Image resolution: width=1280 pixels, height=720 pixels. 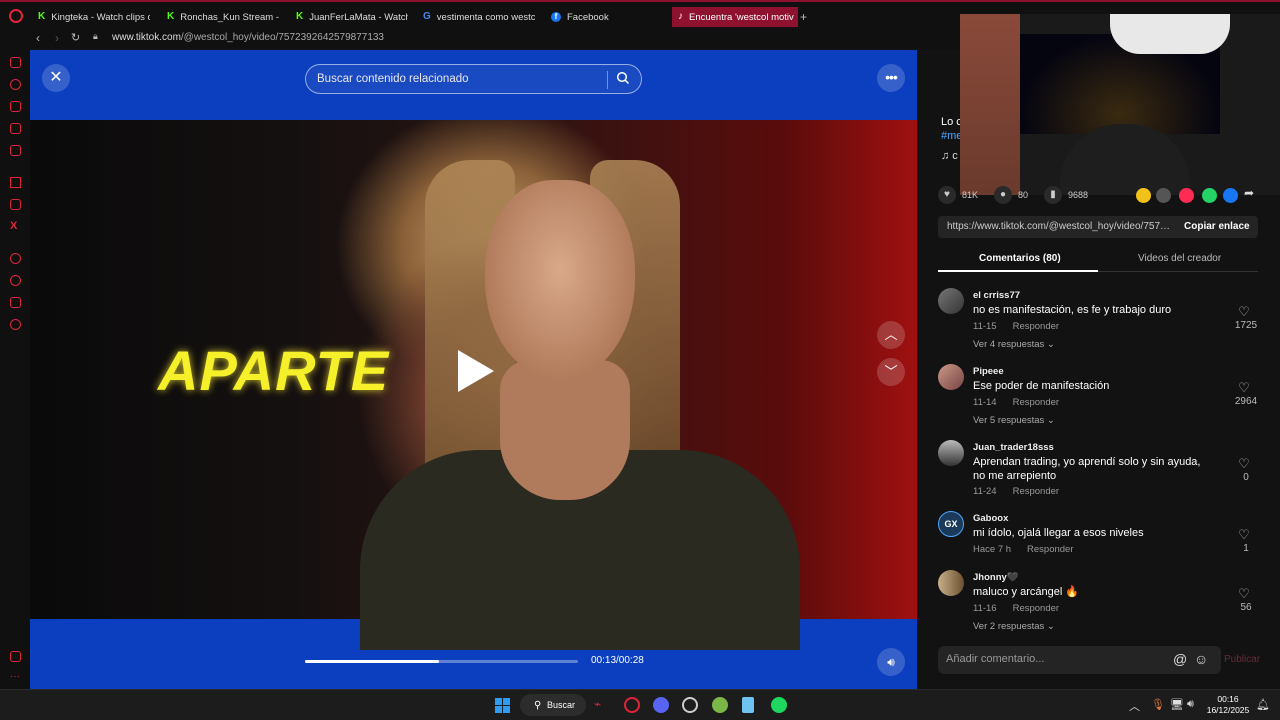 I want to click on share-whatsapp-icon, so click(x=1209, y=195).